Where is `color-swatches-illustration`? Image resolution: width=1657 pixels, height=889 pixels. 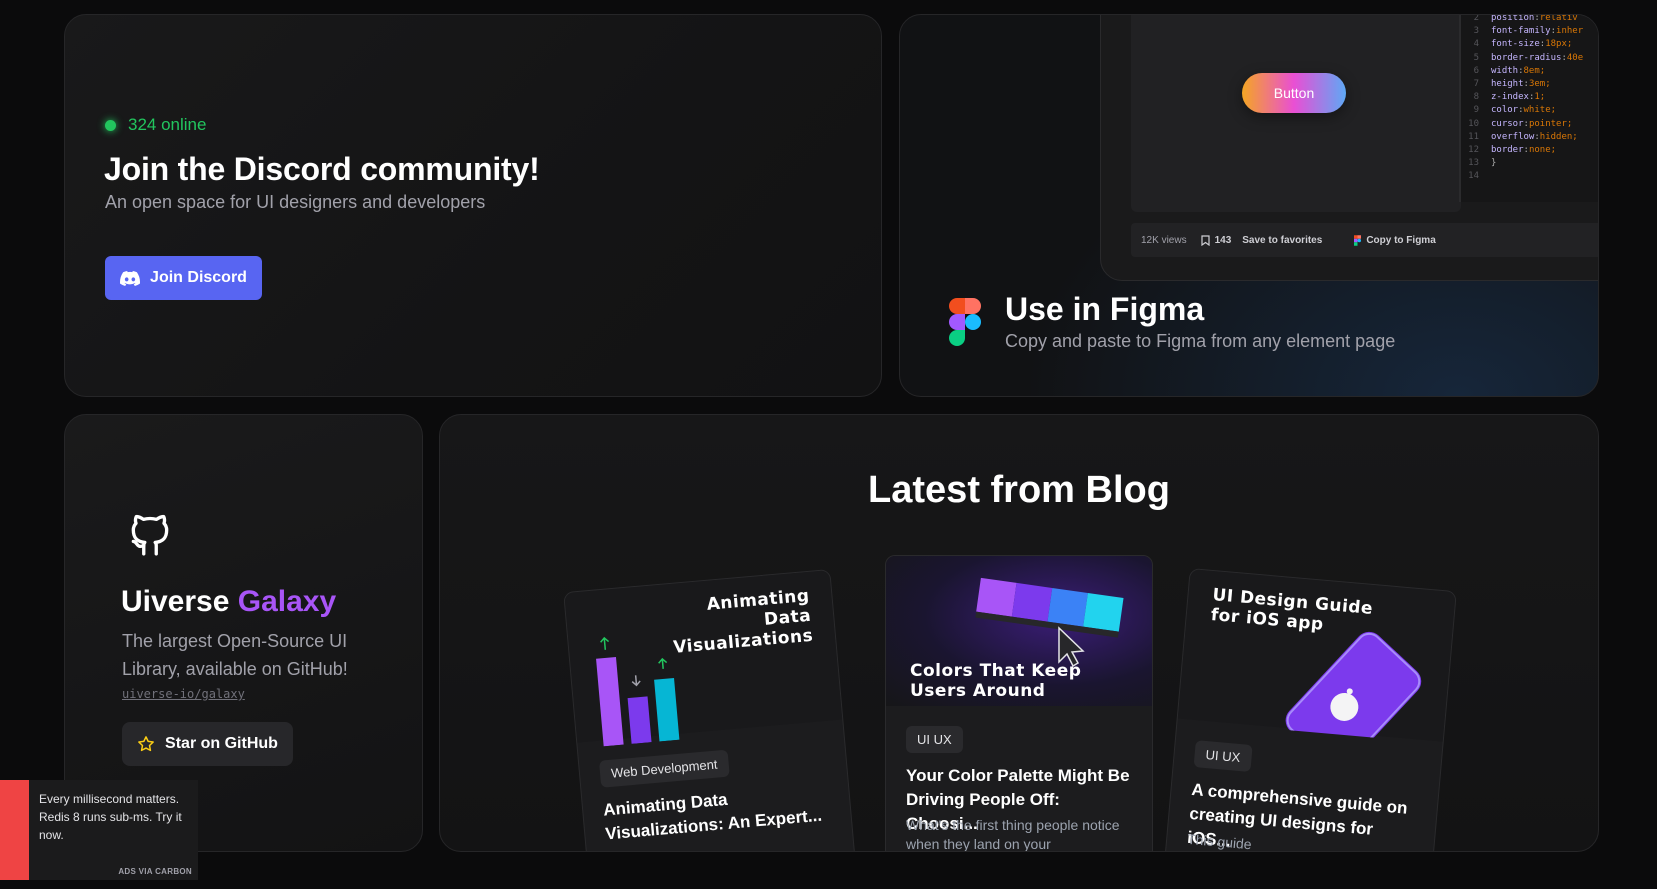
color-swatches-illustration is located at coordinates (1049, 622).